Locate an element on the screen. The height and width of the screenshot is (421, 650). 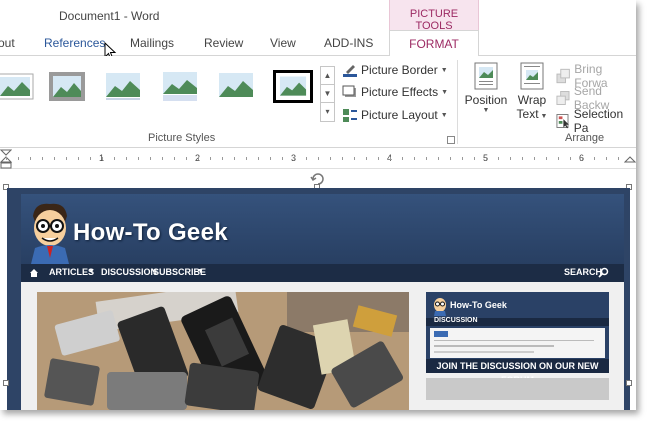
send-backward-icon is located at coordinates (563, 98).